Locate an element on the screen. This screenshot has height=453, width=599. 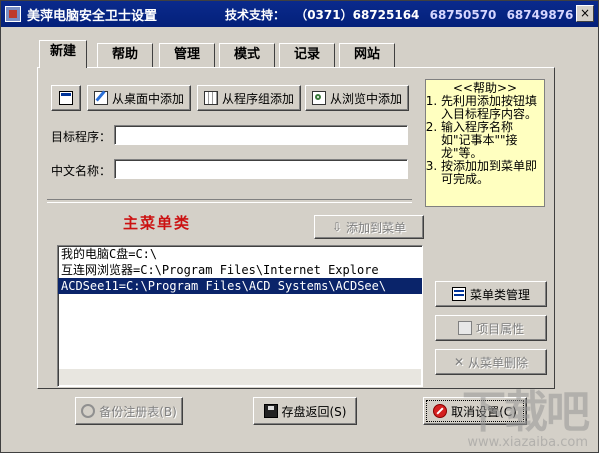
watermark: 下载吧 www.xiazaiba.com is located at coordinates (526, 419).